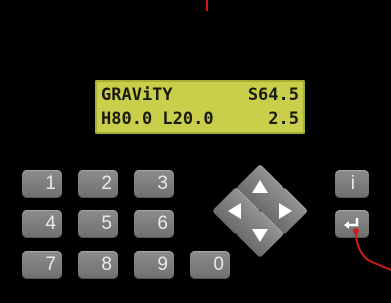  What do you see at coordinates (137, 95) in the screenshot?
I see `lcd-mode-text: GRAViTY` at bounding box center [137, 95].